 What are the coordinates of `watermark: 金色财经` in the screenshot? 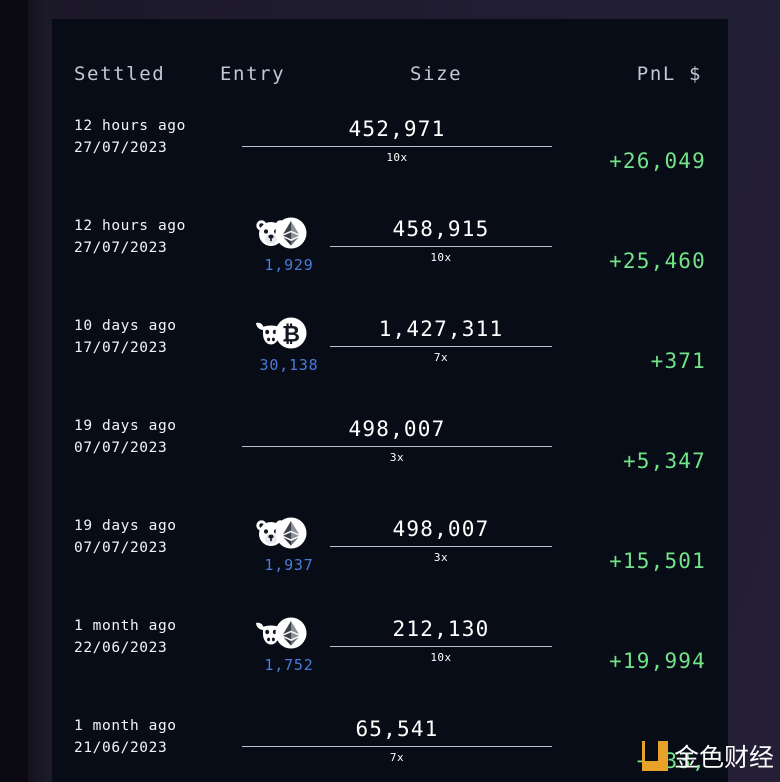 It's located at (707, 756).